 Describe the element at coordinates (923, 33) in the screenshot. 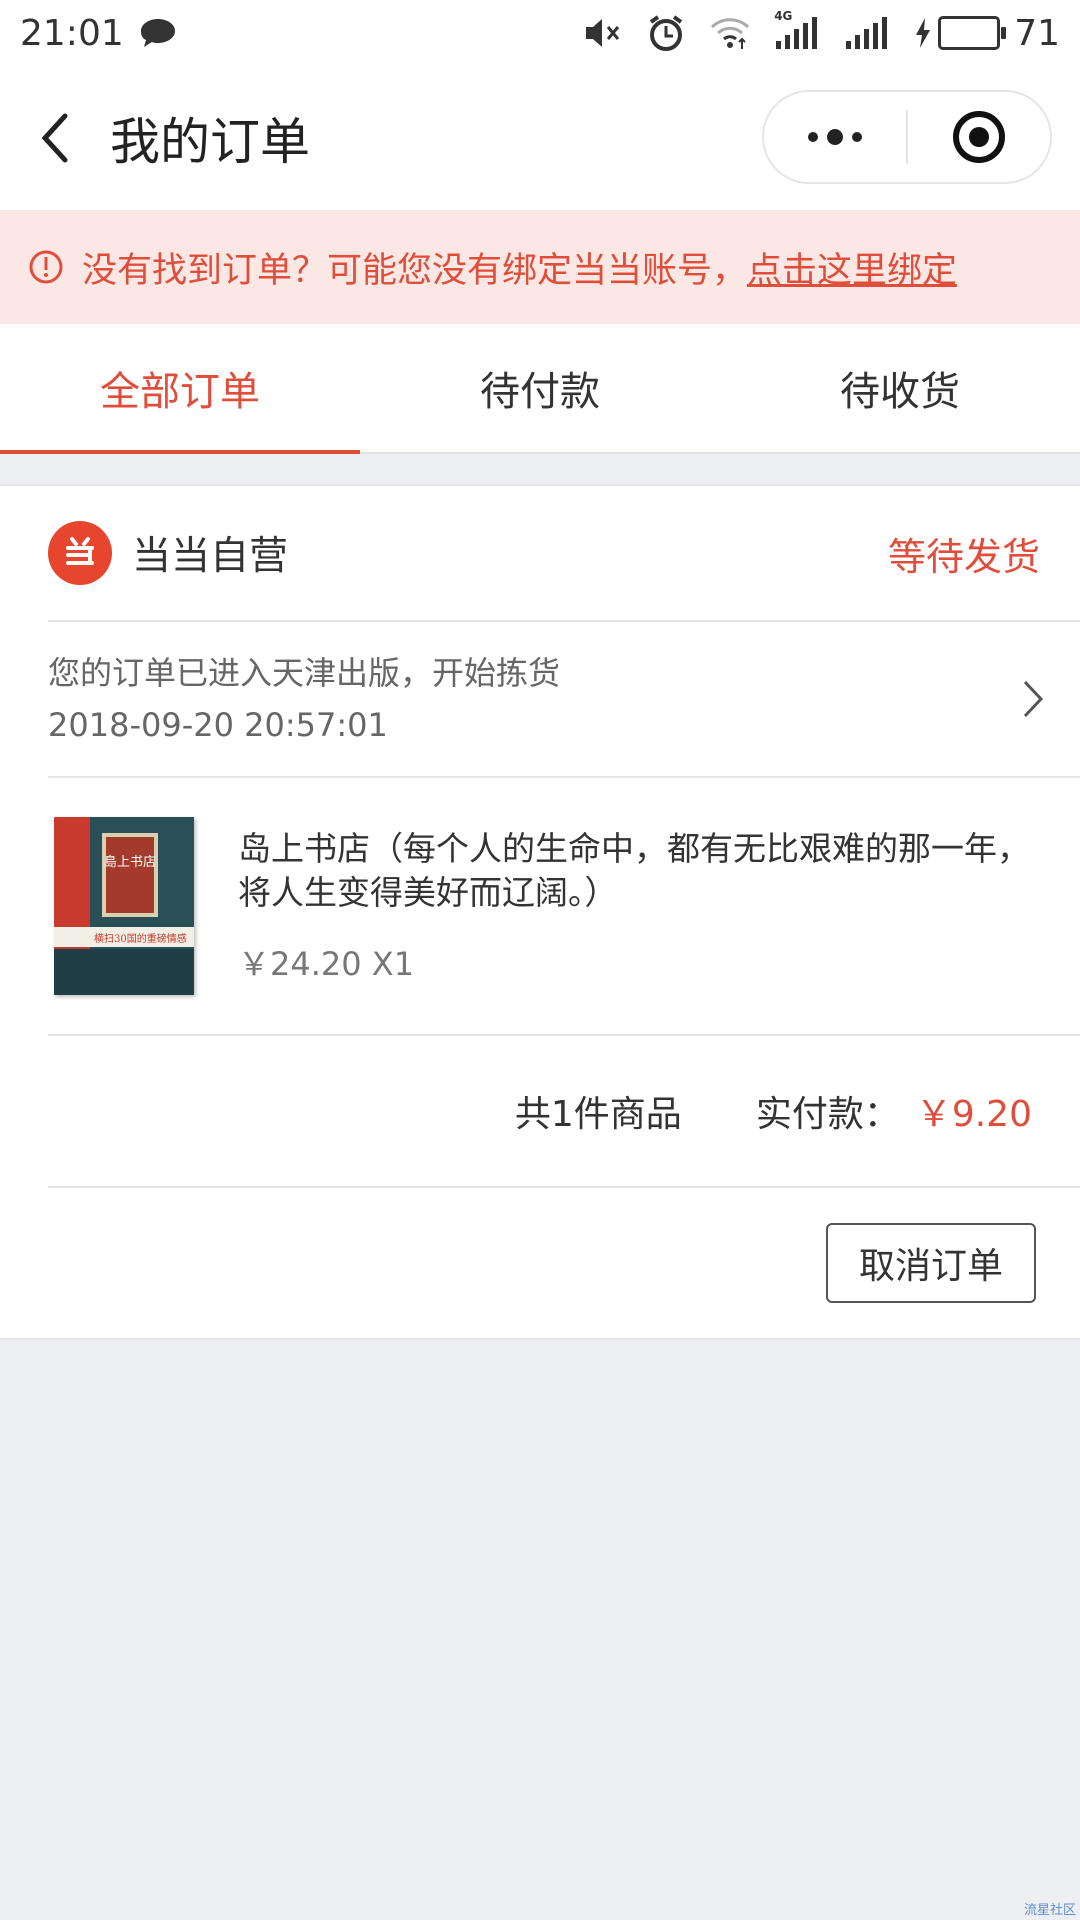

I see `charging-icon` at that location.